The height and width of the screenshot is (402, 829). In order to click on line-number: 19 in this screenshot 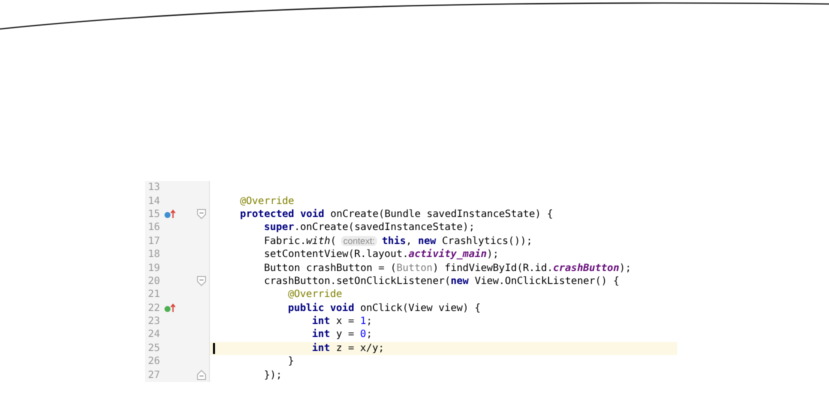, I will do `click(154, 268)`.